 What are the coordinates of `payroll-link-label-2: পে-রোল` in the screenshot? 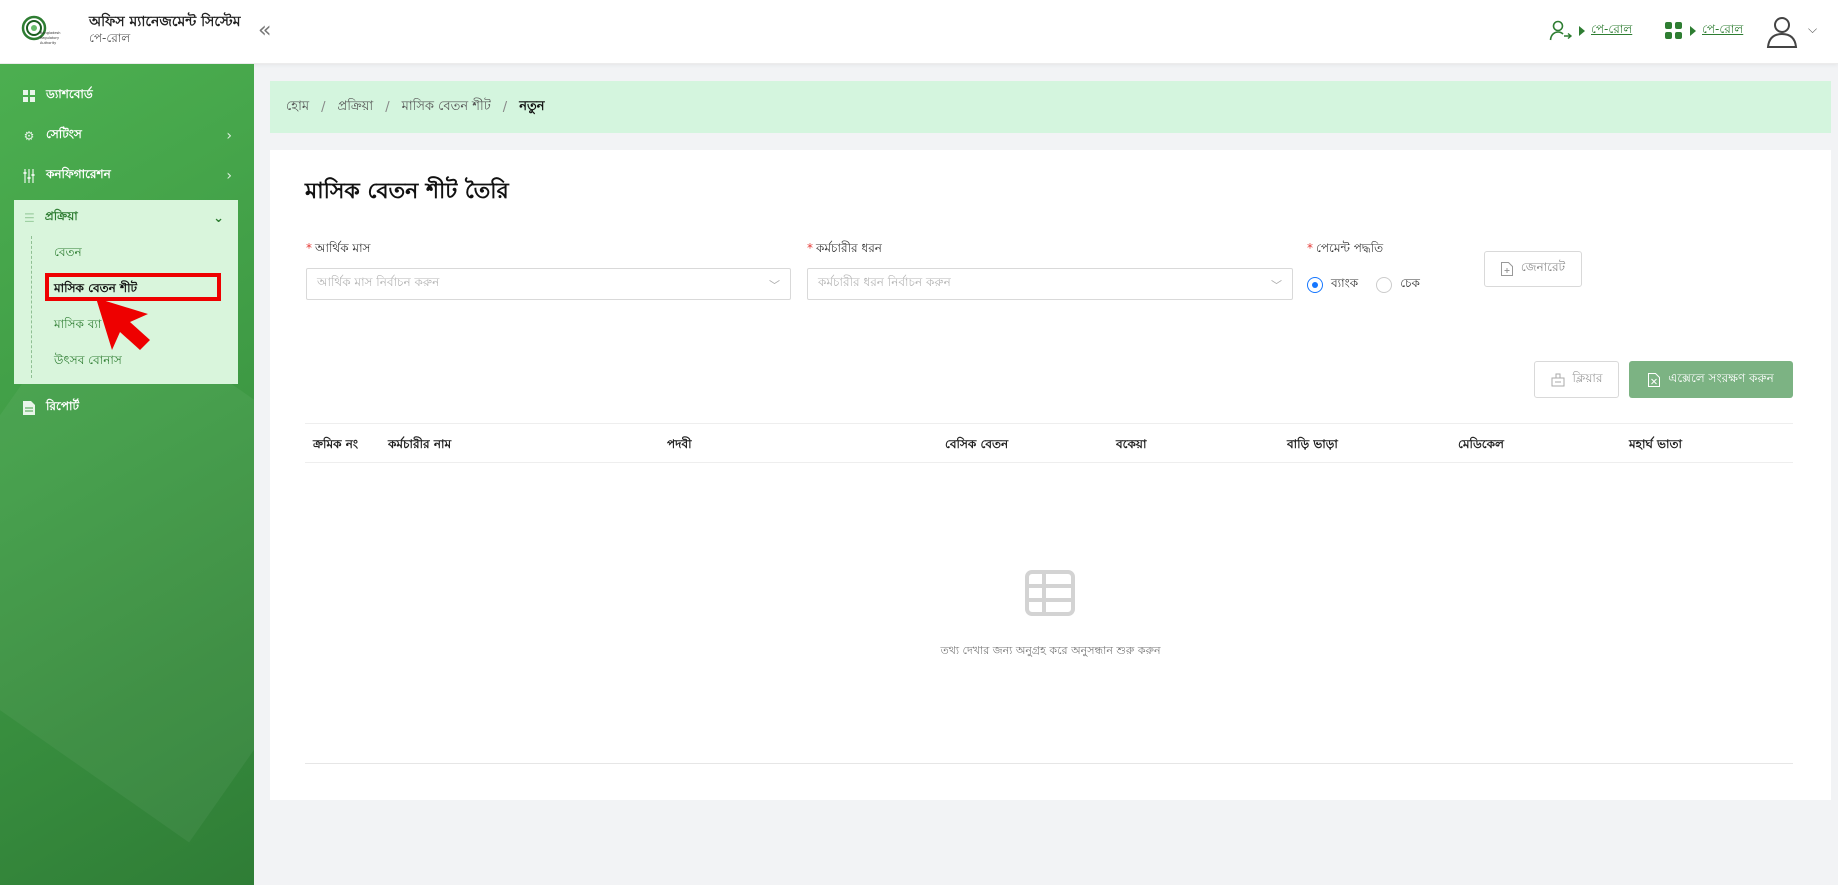 It's located at (1722, 31).